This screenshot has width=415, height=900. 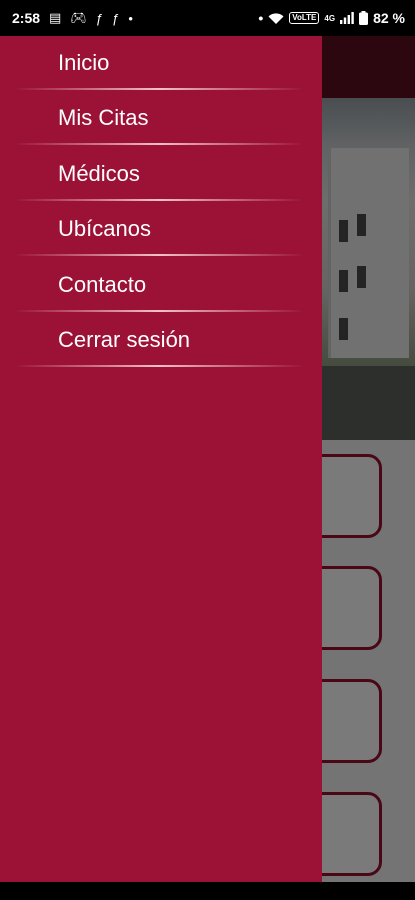 What do you see at coordinates (55, 17) in the screenshot?
I see `notes-icon: ▤` at bounding box center [55, 17].